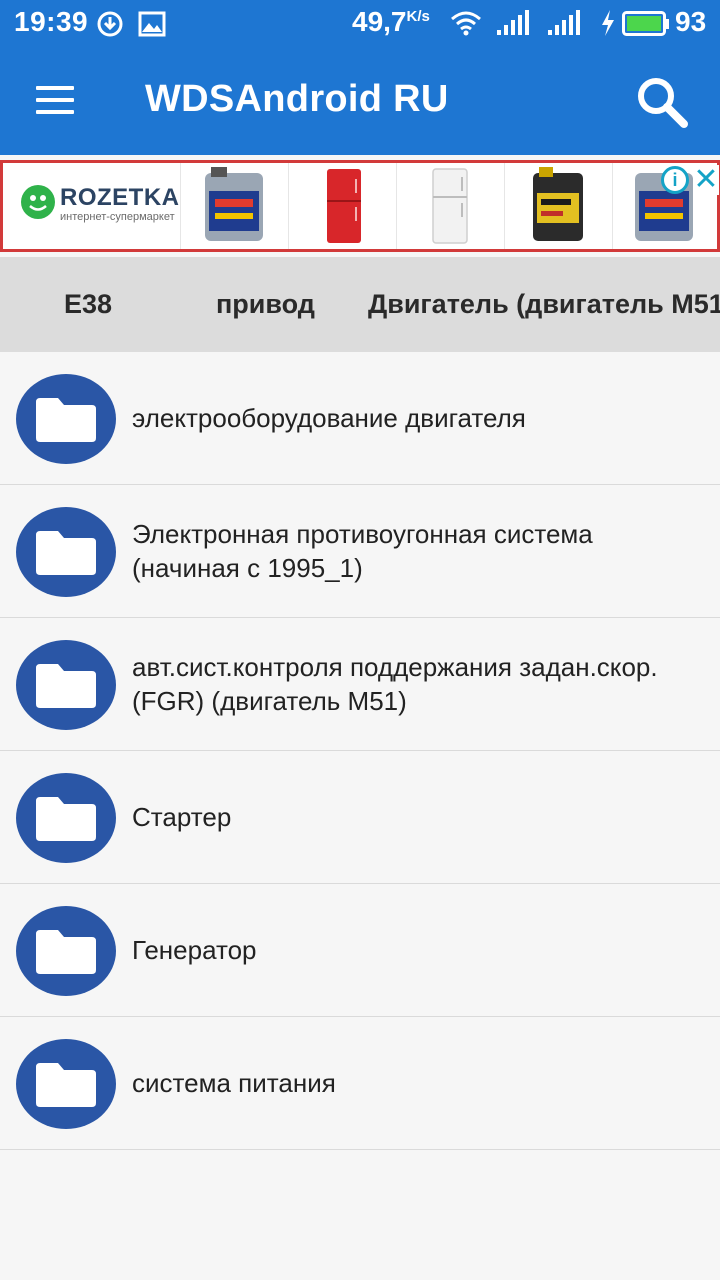 Image resolution: width=720 pixels, height=1280 pixels. I want to click on ad-rozetka-cell: ROZETKA интернет-супермаркет, so click(92, 206).